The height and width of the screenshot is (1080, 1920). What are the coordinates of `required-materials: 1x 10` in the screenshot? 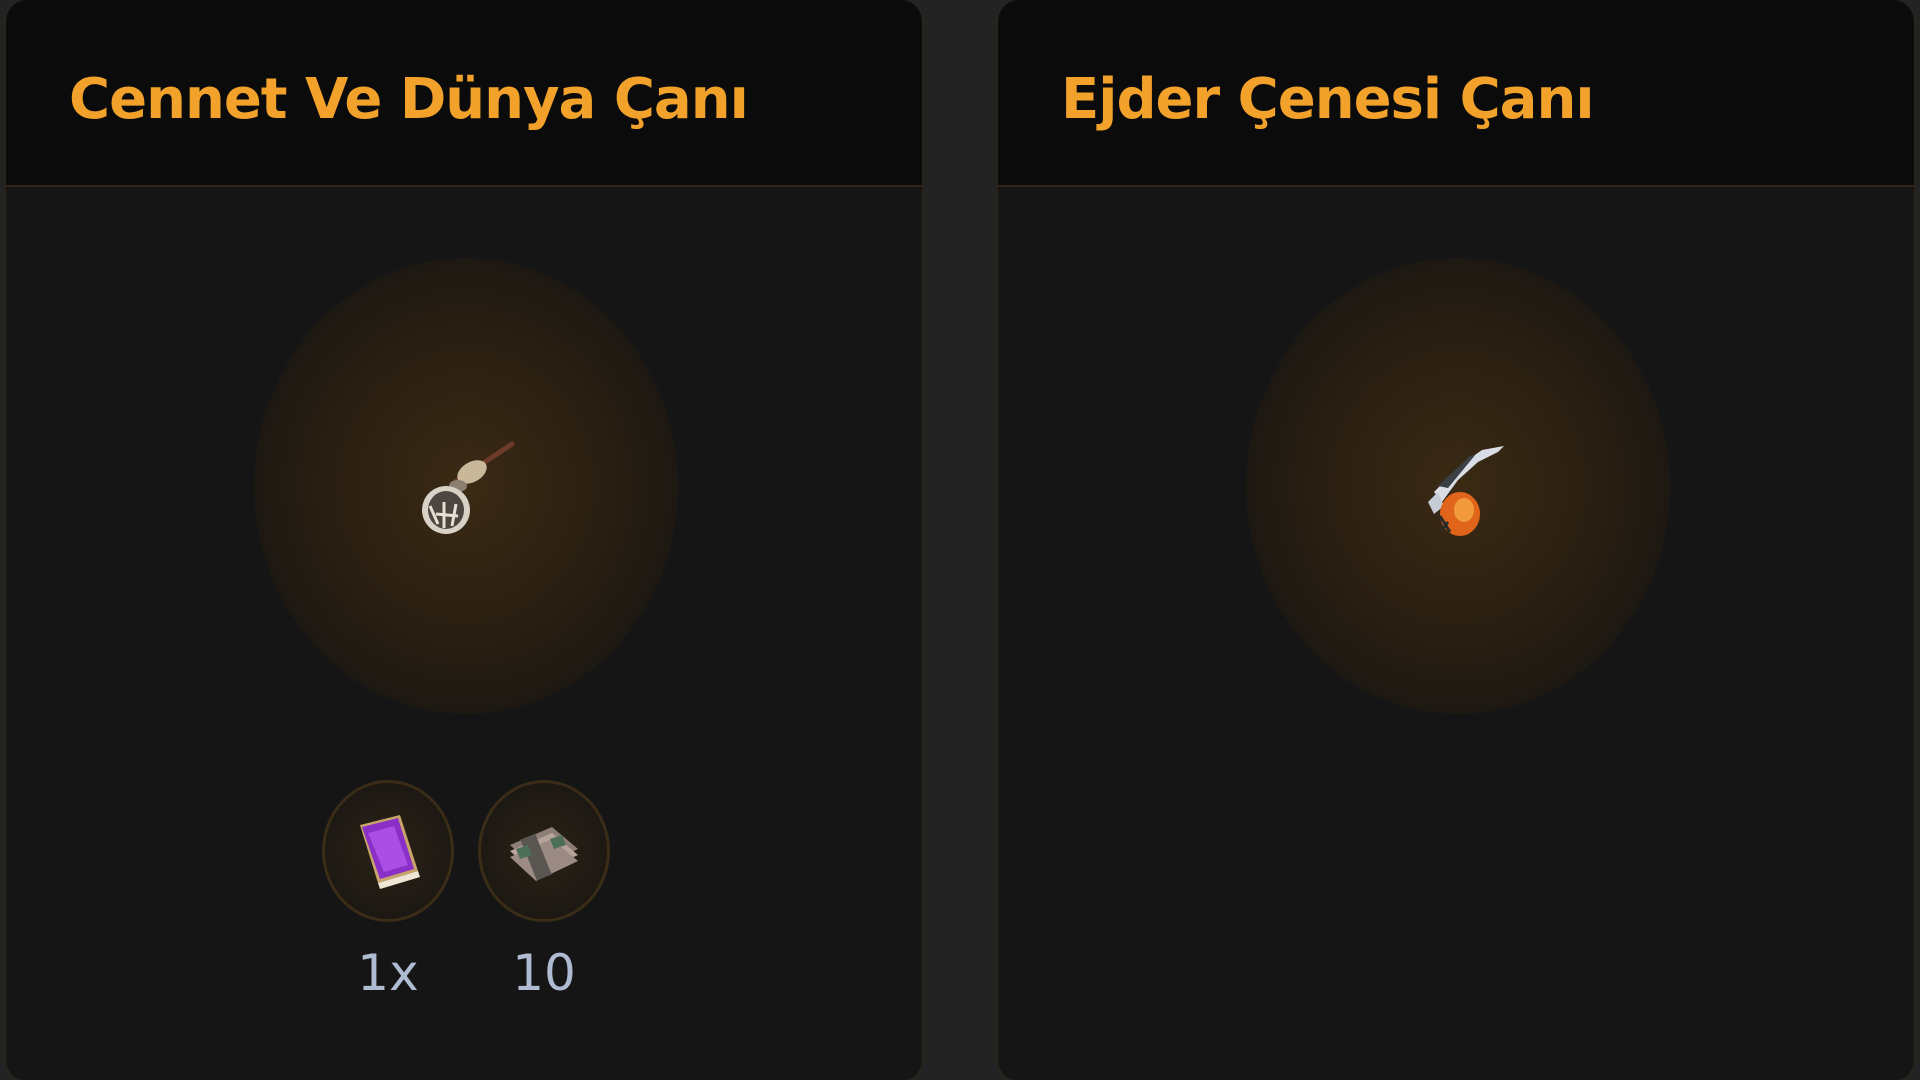 It's located at (466, 889).